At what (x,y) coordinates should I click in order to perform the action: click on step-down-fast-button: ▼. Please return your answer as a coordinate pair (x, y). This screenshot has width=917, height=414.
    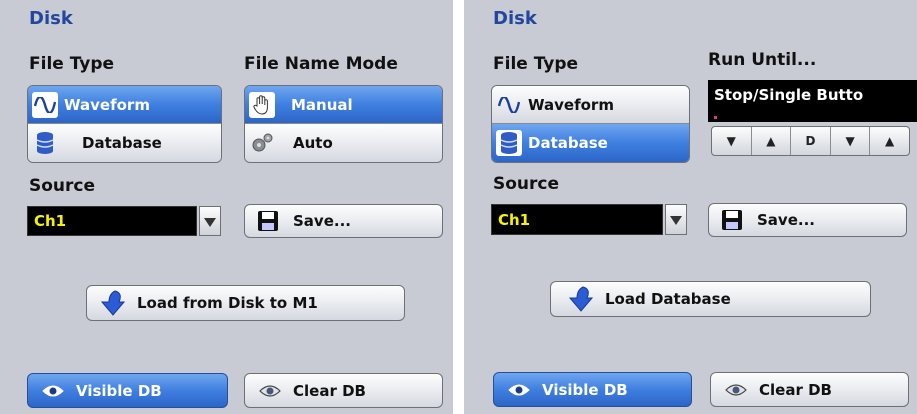
    Looking at the image, I should click on (732, 141).